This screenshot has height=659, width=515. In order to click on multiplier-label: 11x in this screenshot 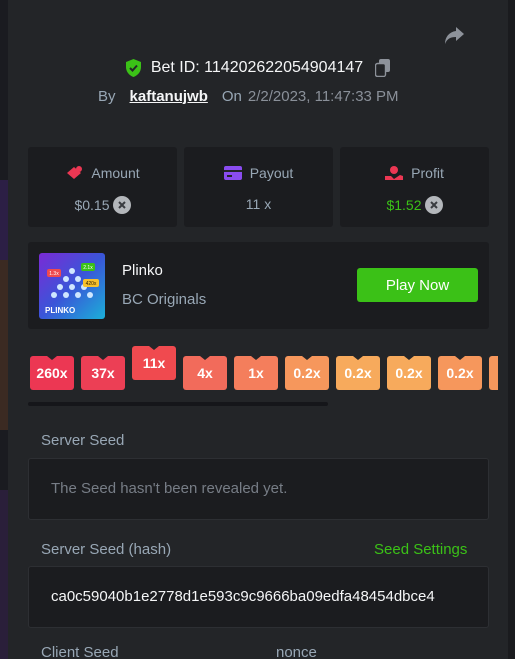, I will do `click(154, 363)`.